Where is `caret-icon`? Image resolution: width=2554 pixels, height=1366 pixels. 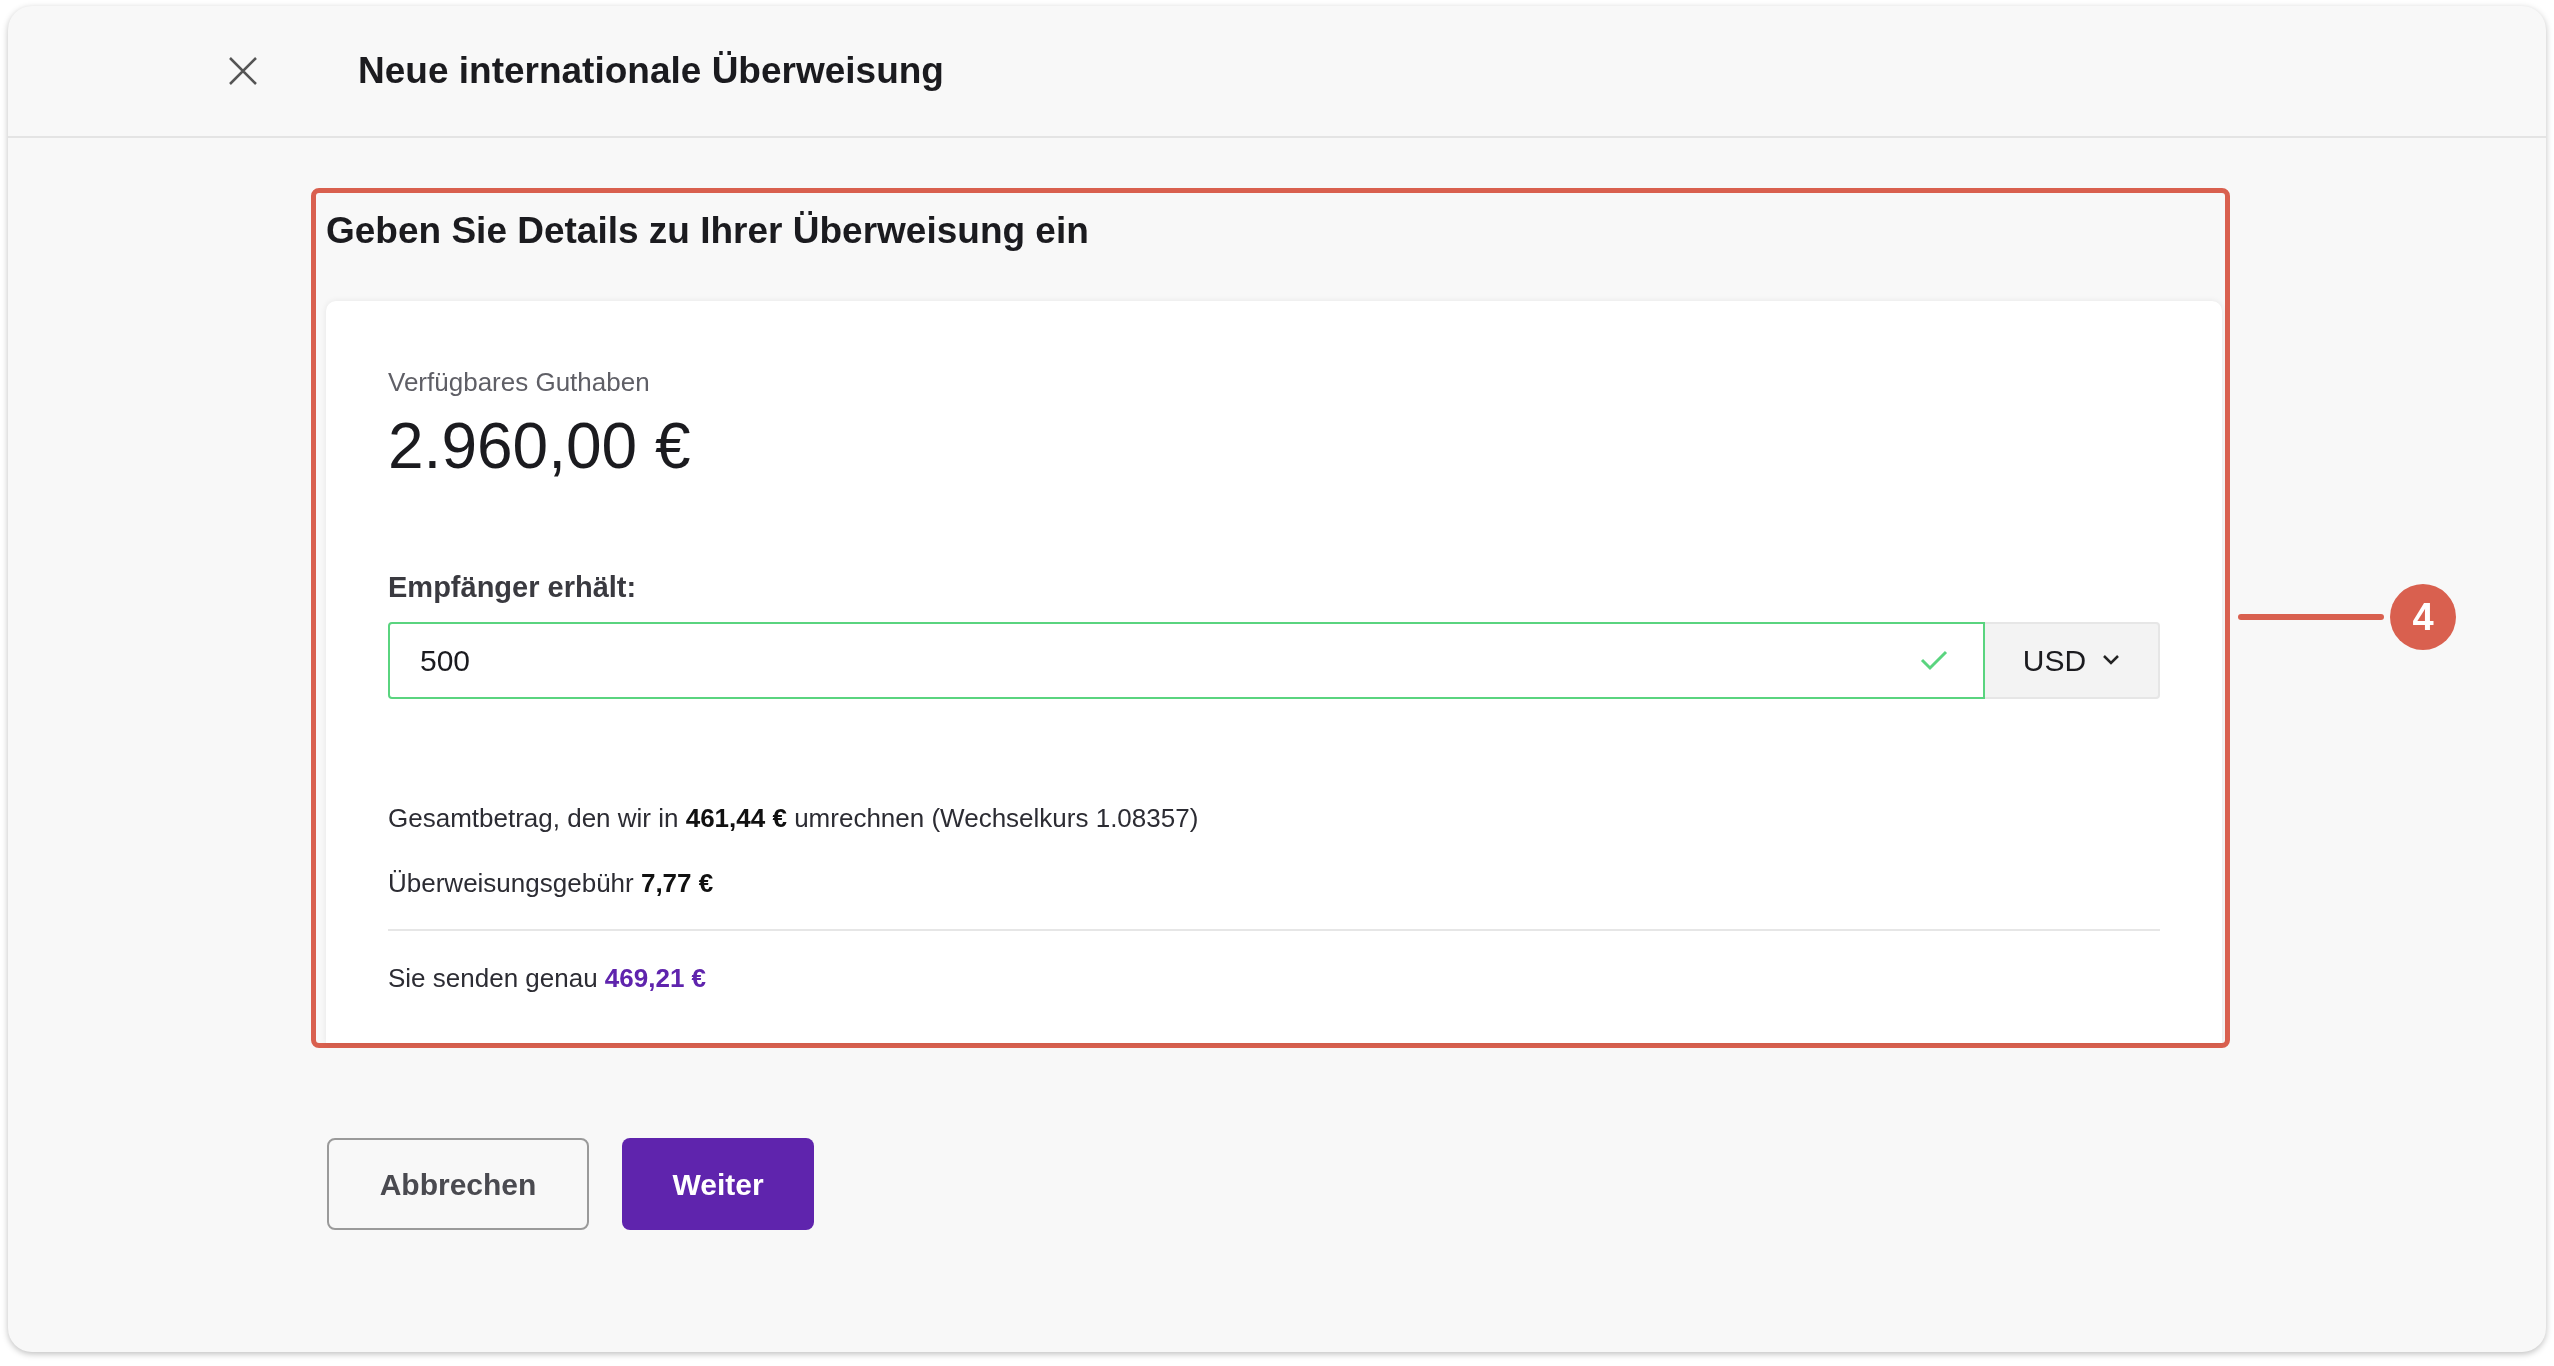 caret-icon is located at coordinates (2111, 660).